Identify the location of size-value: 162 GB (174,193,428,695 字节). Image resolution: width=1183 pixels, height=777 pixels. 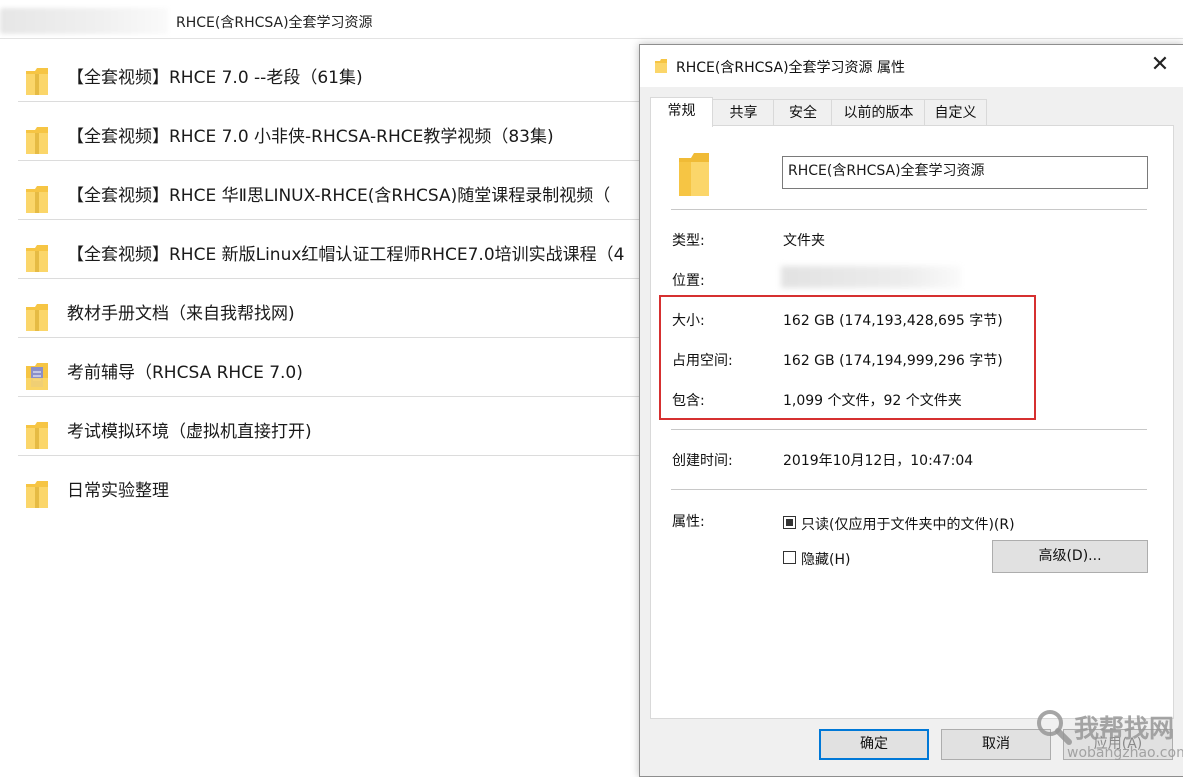
(893, 321).